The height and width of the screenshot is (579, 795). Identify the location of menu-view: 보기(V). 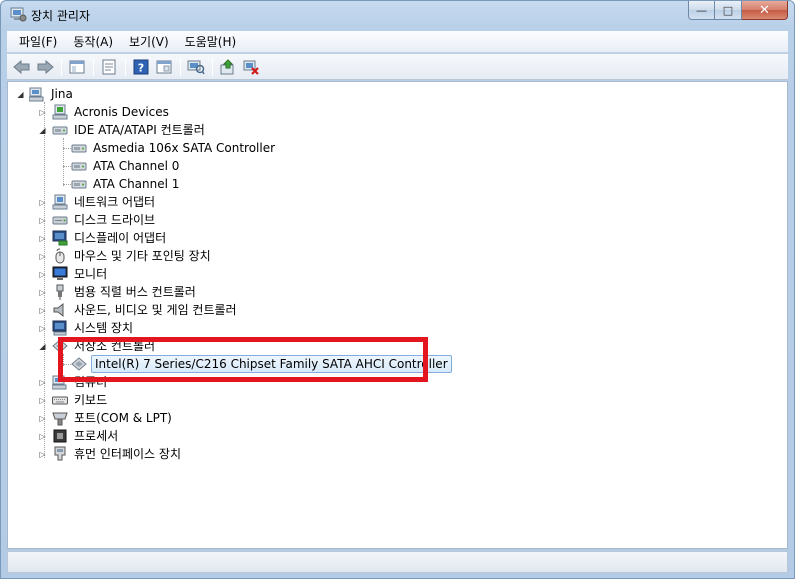
(149, 42).